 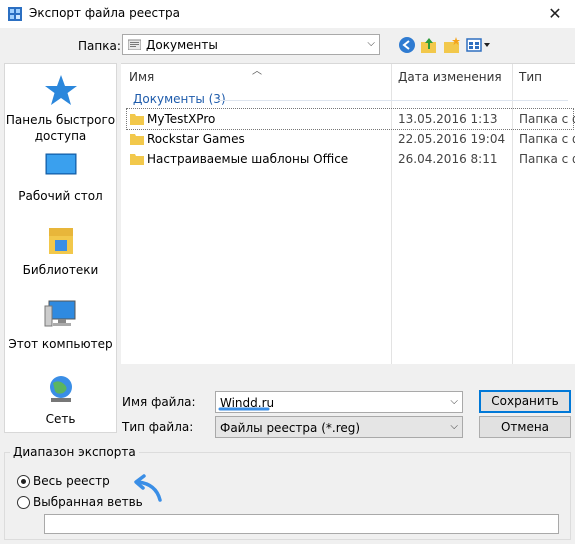 I want to click on place-this-pc: Этот компьютер, so click(x=60, y=324).